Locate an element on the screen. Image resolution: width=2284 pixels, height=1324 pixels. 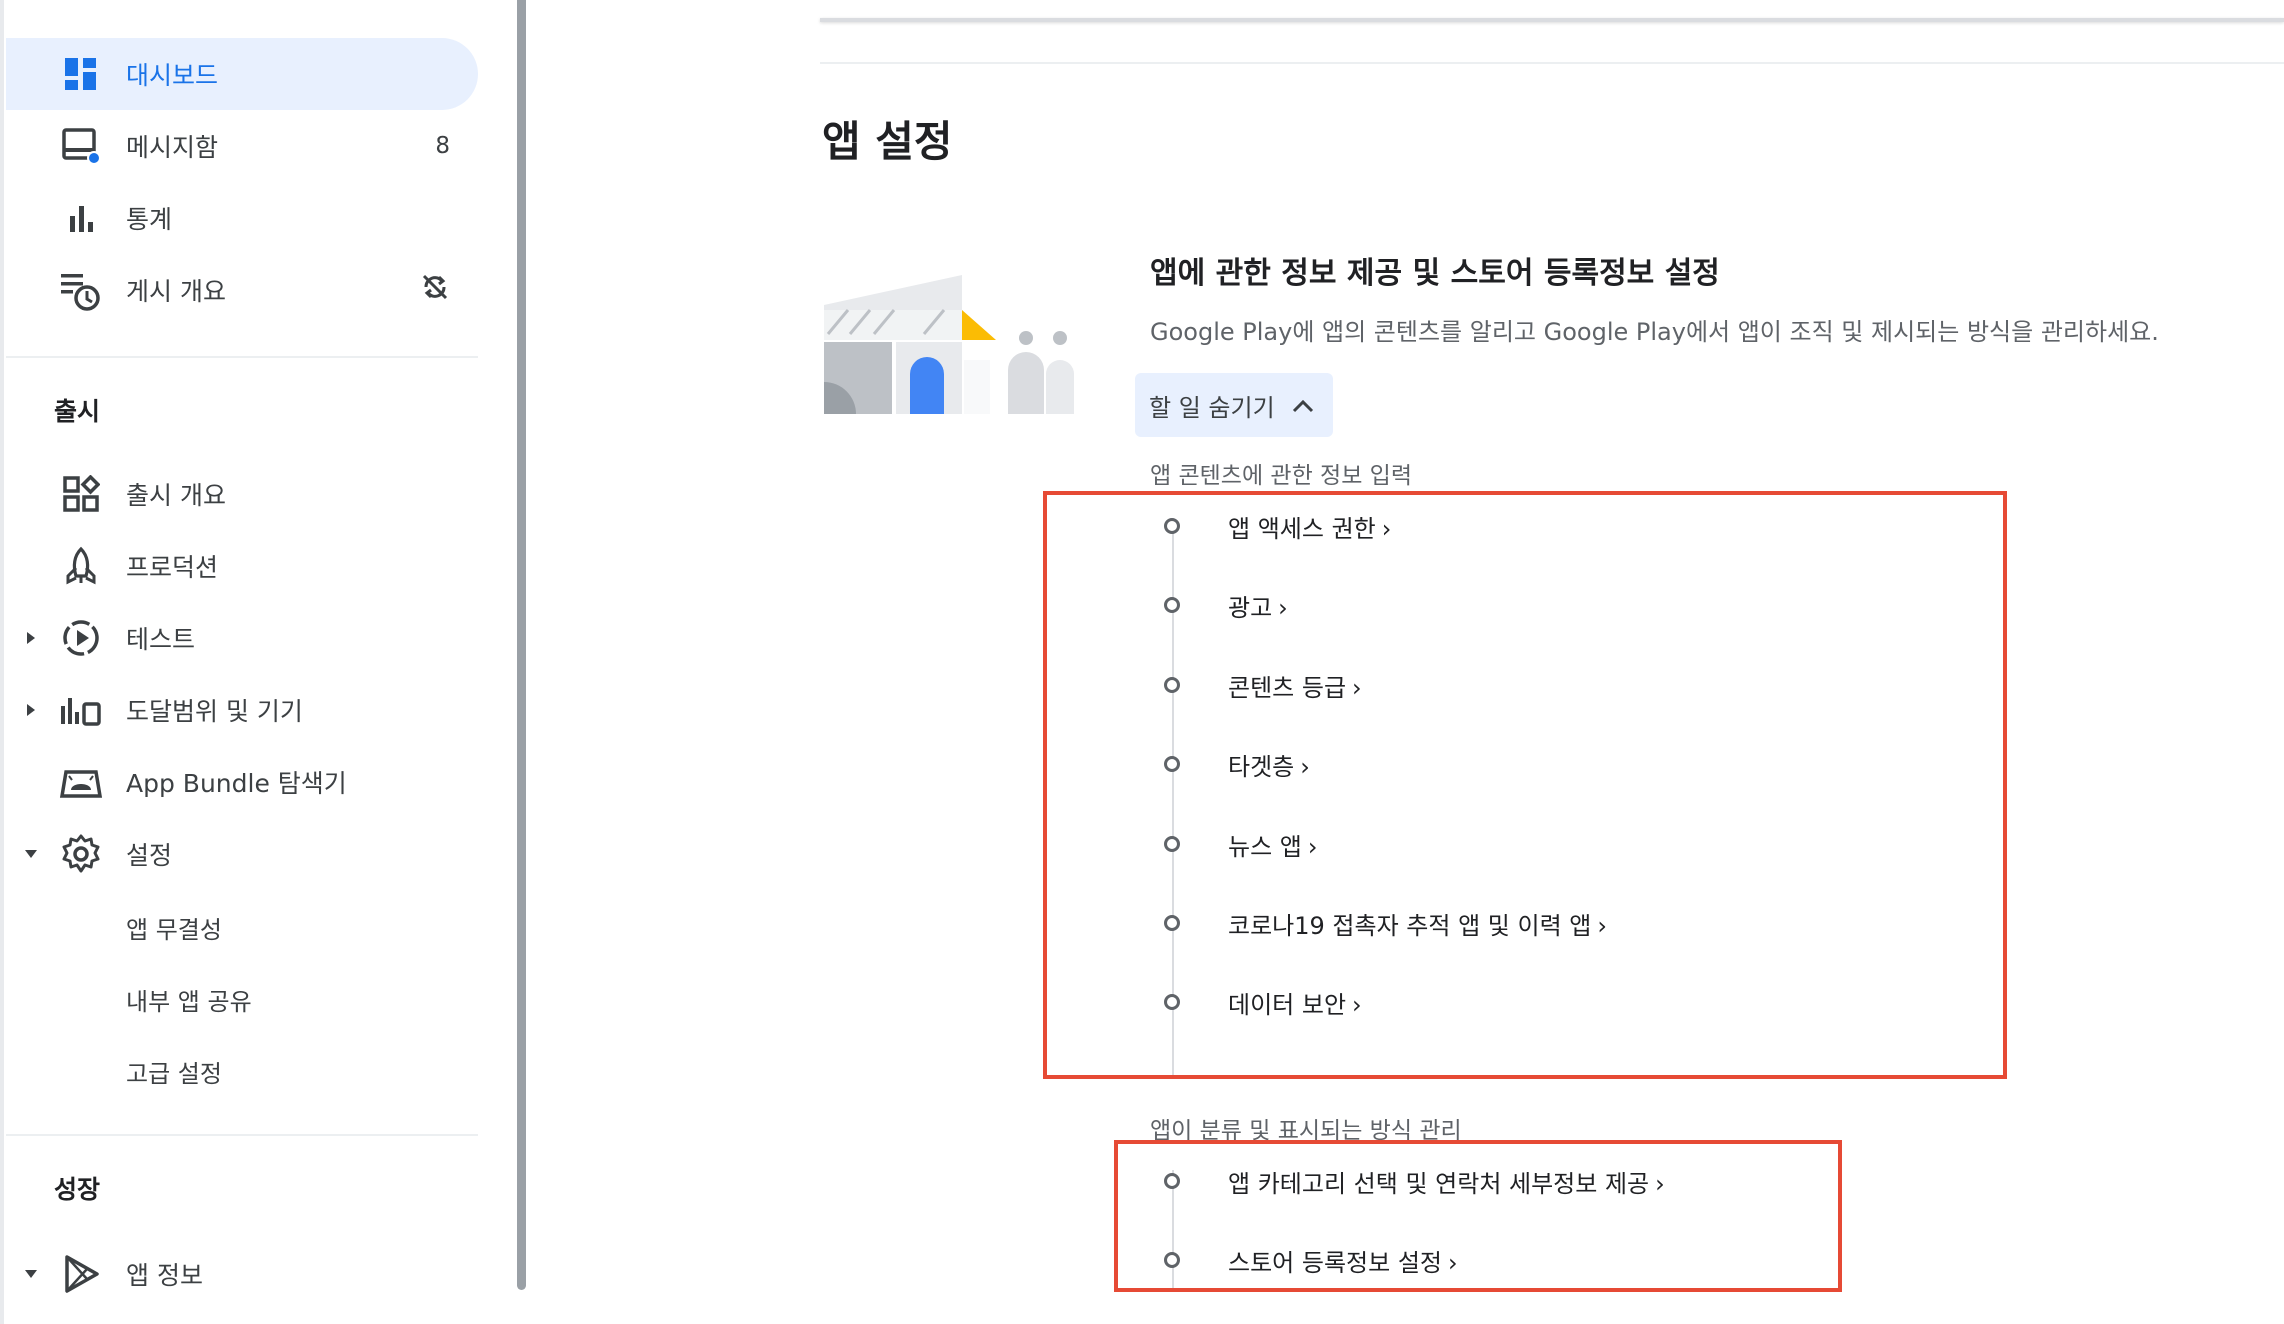
sidebar-item-label: 대시보드 is located at coordinates (172, 75).